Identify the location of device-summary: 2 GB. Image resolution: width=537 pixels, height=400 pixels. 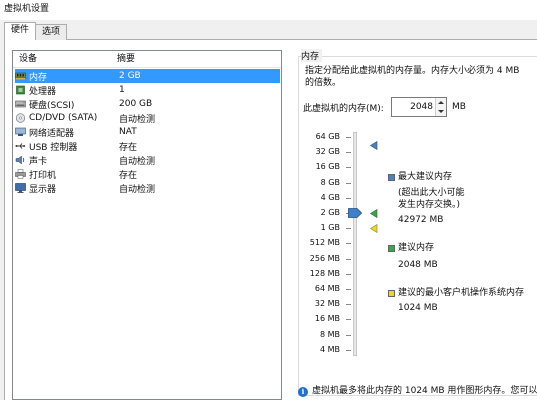
(130, 76).